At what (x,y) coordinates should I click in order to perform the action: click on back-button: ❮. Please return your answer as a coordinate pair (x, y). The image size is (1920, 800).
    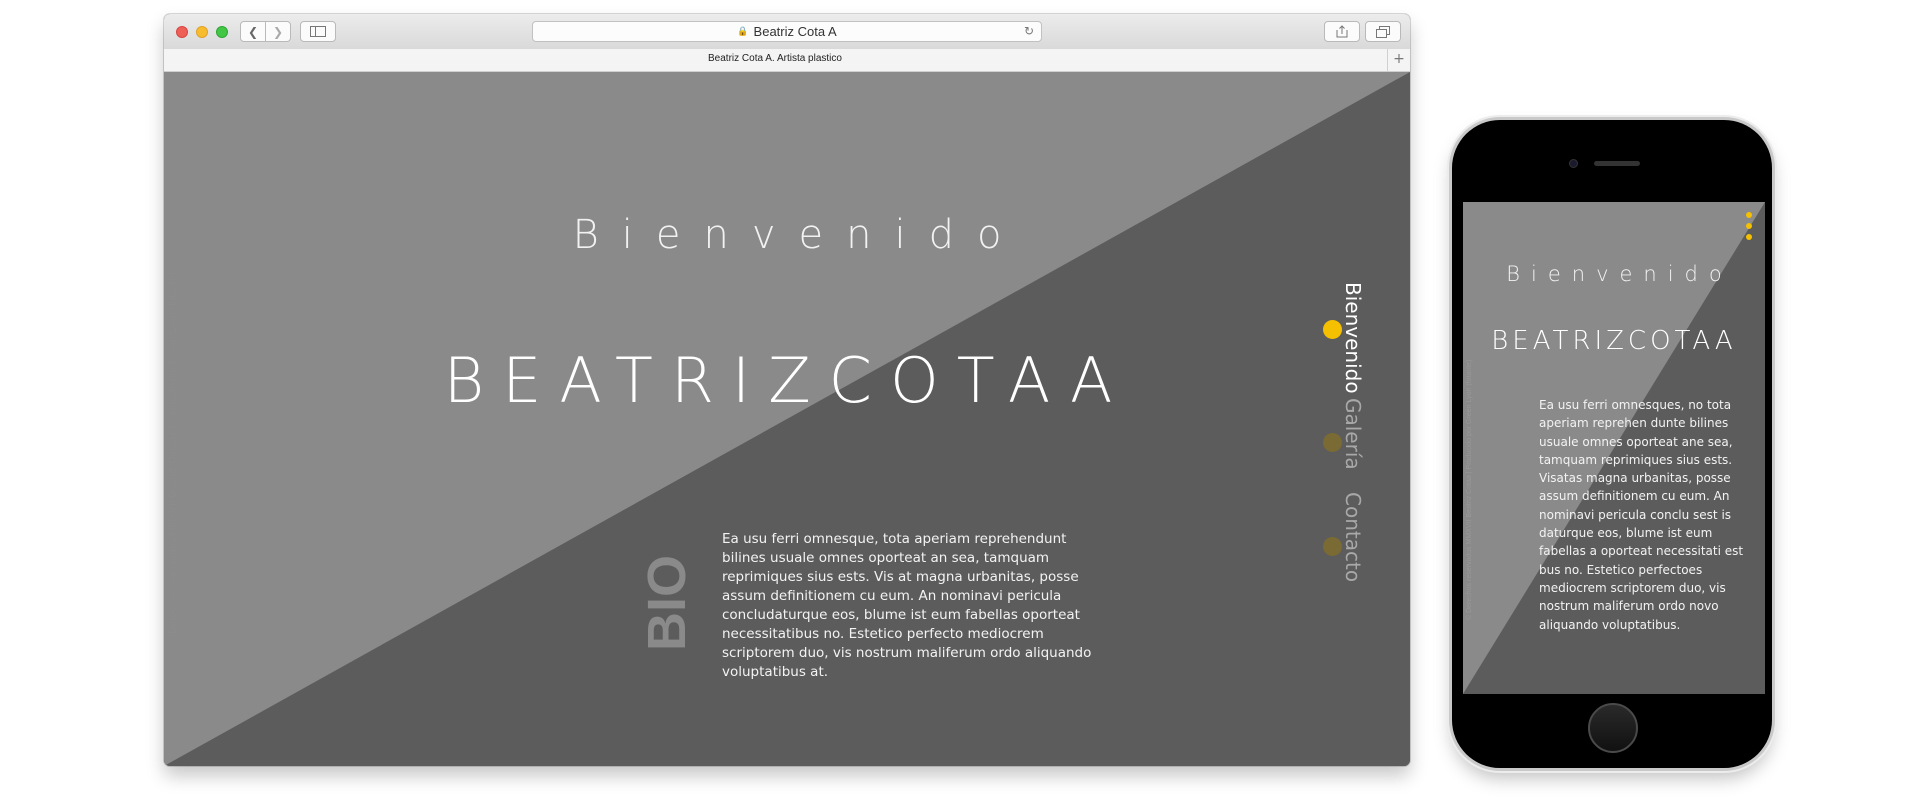
    Looking at the image, I should click on (253, 31).